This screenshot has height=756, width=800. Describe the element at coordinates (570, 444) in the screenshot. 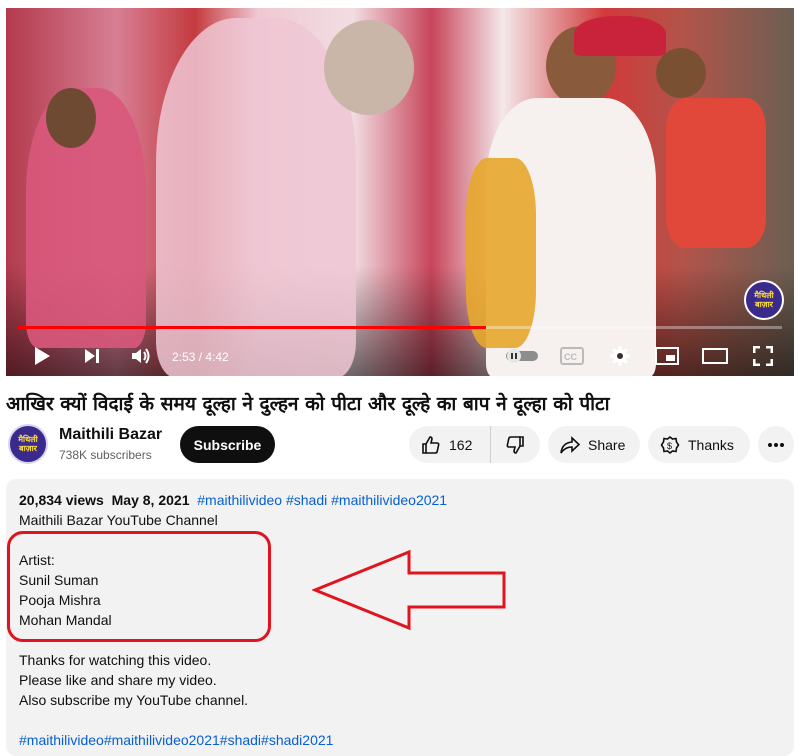

I see `share-icon` at that location.